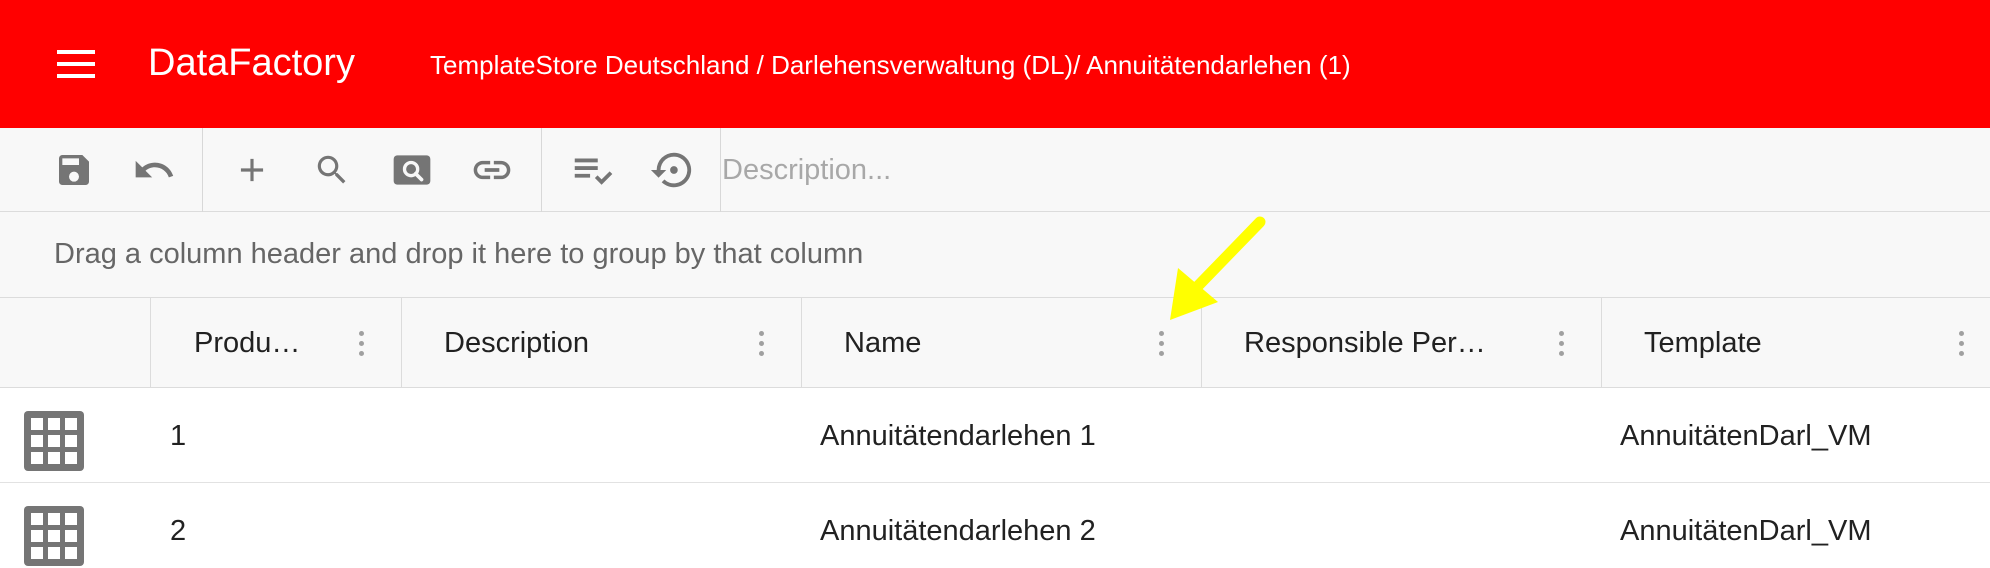 The width and height of the screenshot is (1990, 568). Describe the element at coordinates (1703, 343) in the screenshot. I see `column-header-label: Template` at that location.